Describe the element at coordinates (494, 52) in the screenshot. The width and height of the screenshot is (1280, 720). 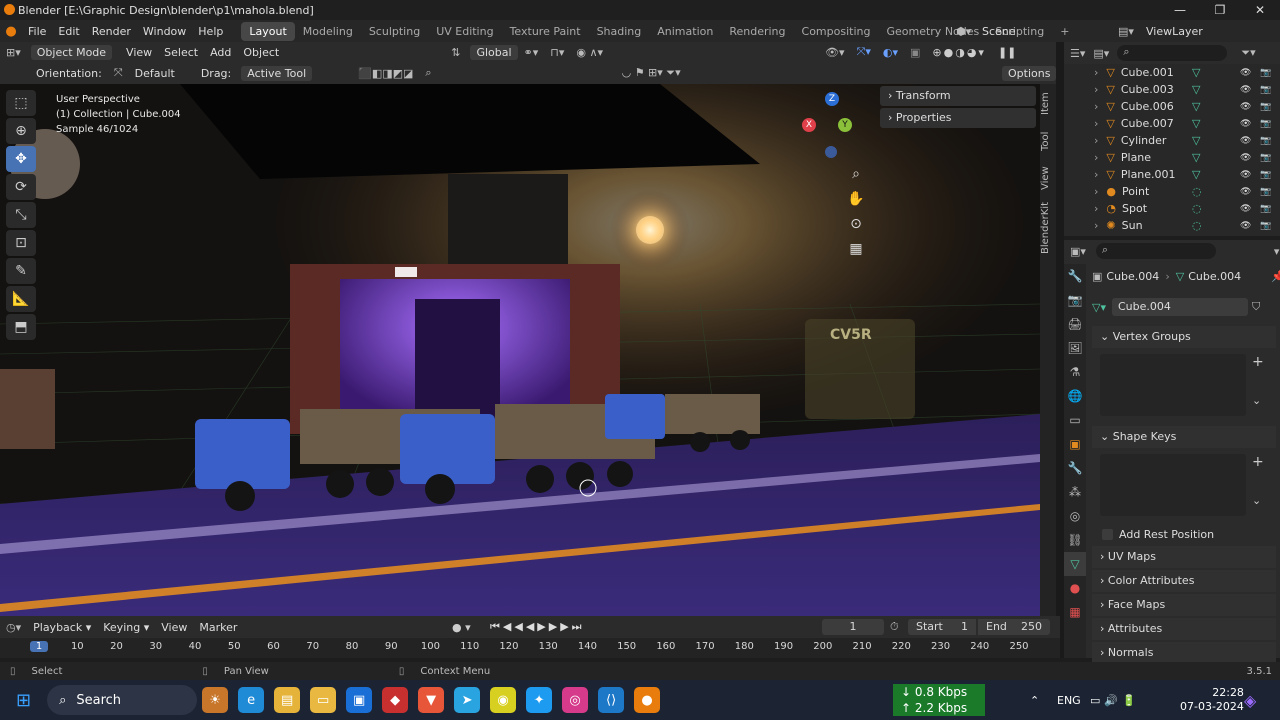
I see `transform-orientation-dropdown: Global` at that location.